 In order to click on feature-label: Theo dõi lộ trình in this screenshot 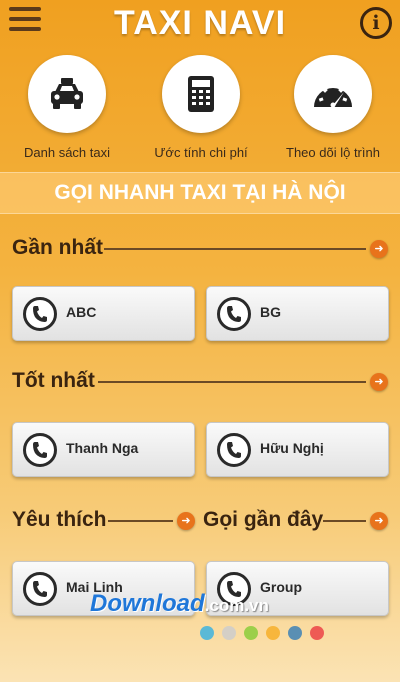, I will do `click(333, 152)`.